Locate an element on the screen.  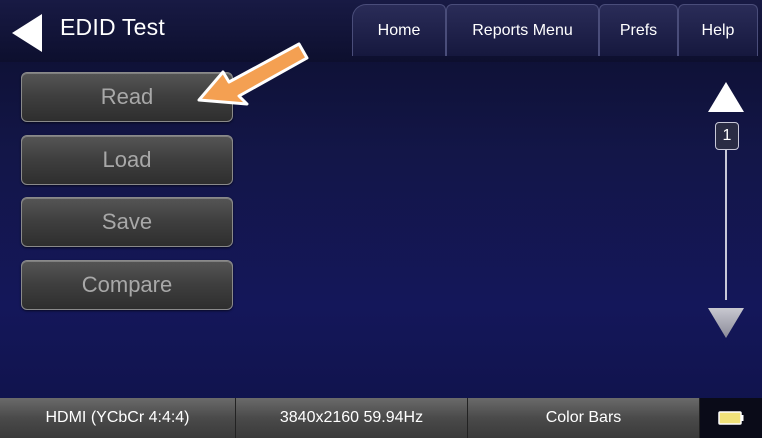
tab-help: Help is located at coordinates (718, 30).